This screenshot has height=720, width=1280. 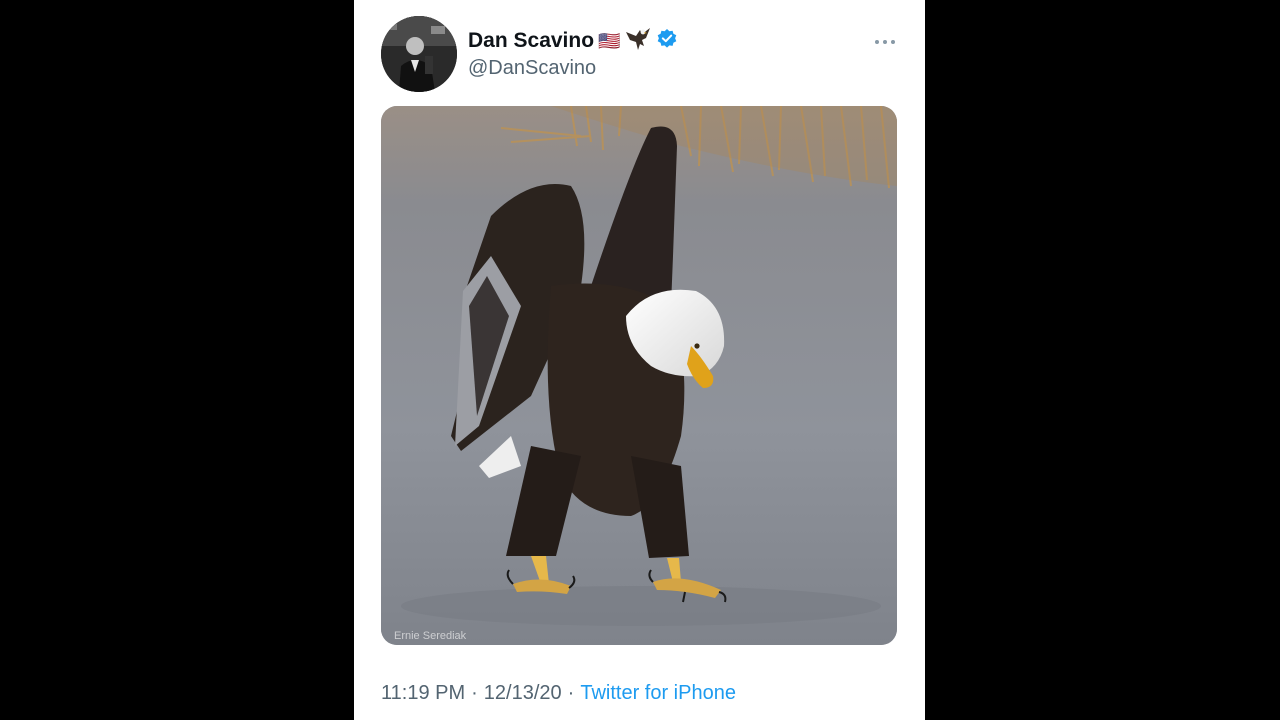 What do you see at coordinates (638, 41) in the screenshot?
I see `eagle-emoji-icon` at bounding box center [638, 41].